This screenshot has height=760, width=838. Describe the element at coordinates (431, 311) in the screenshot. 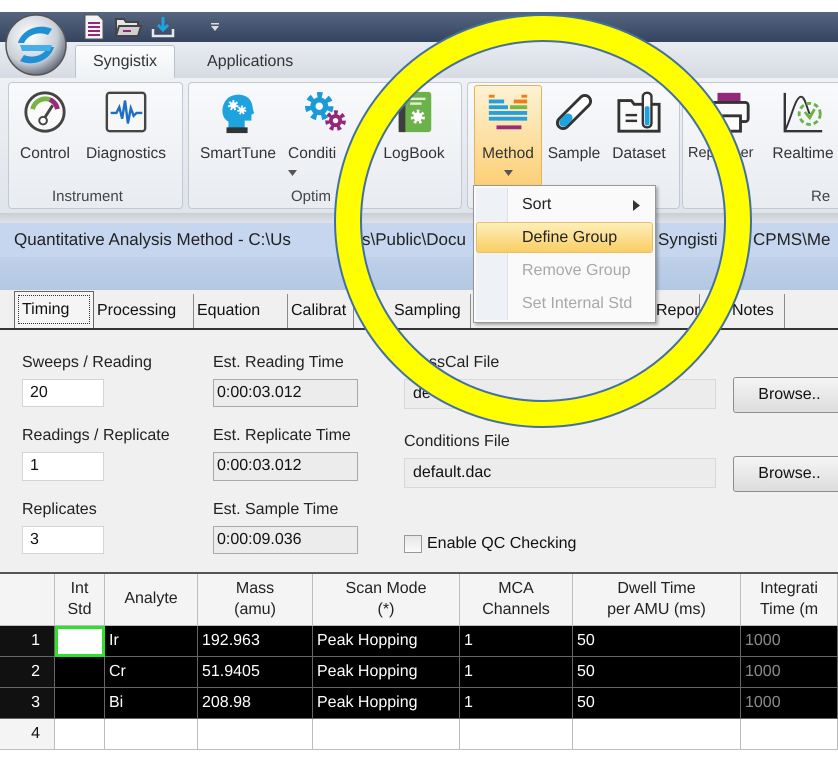

I see `tab: Sampling` at that location.